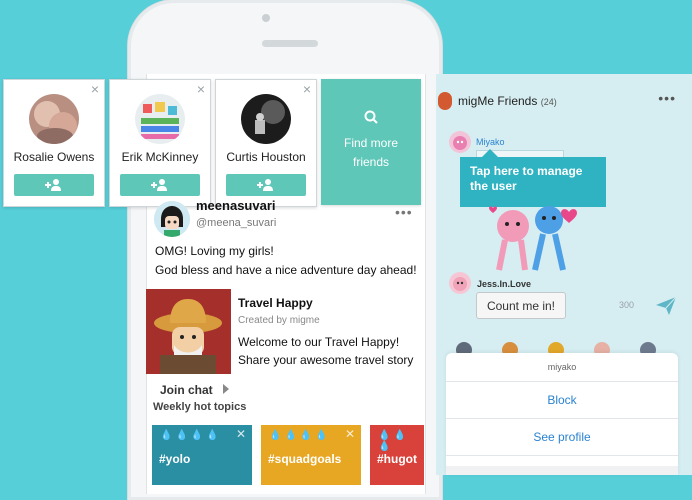  Describe the element at coordinates (627, 305) in the screenshot. I see `char-count: 300` at that location.